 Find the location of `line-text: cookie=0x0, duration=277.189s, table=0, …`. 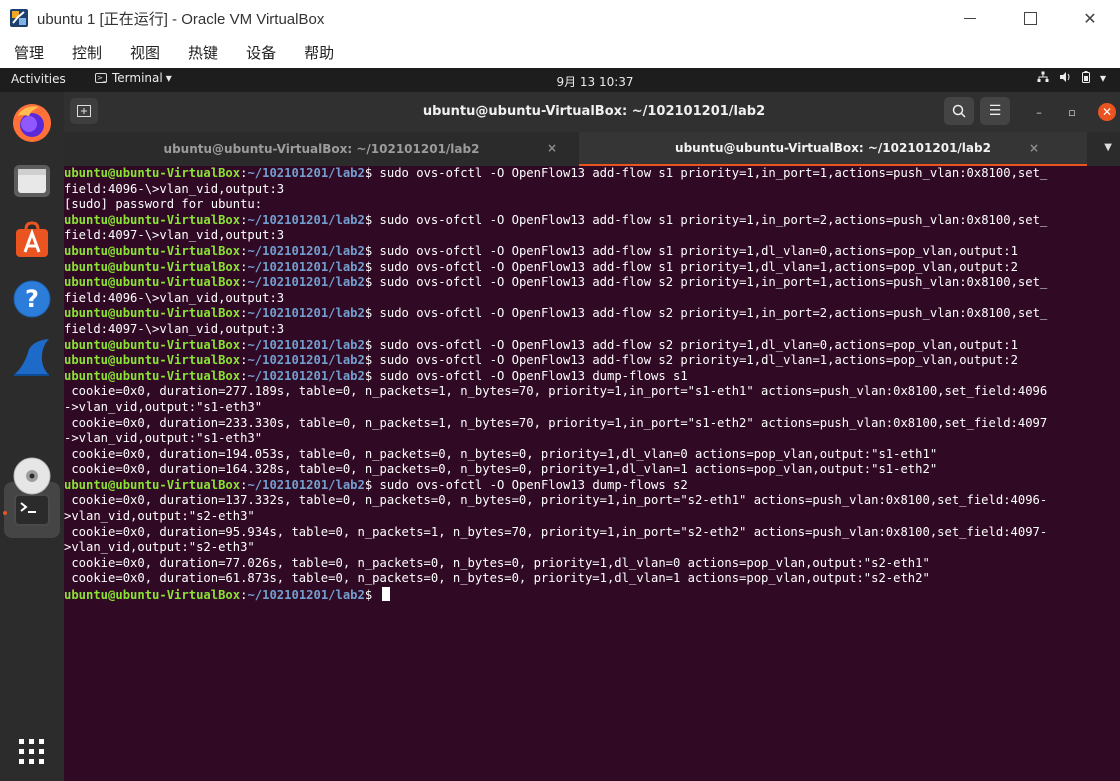

line-text: cookie=0x0, duration=277.189s, table=0, … is located at coordinates (556, 391).